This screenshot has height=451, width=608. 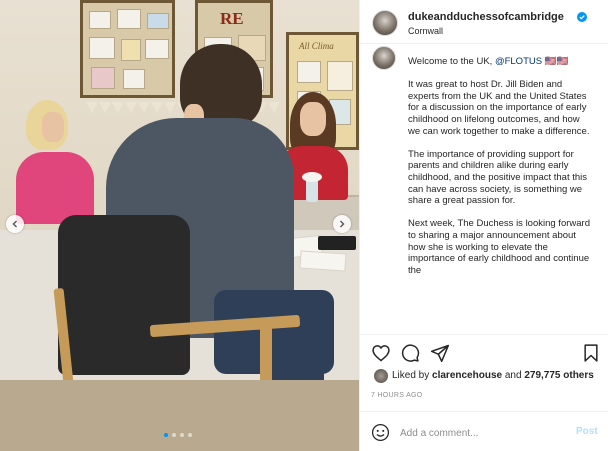 I want to click on post-header: dukeandduchessofcambridge Cornwall, so click(x=484, y=22).